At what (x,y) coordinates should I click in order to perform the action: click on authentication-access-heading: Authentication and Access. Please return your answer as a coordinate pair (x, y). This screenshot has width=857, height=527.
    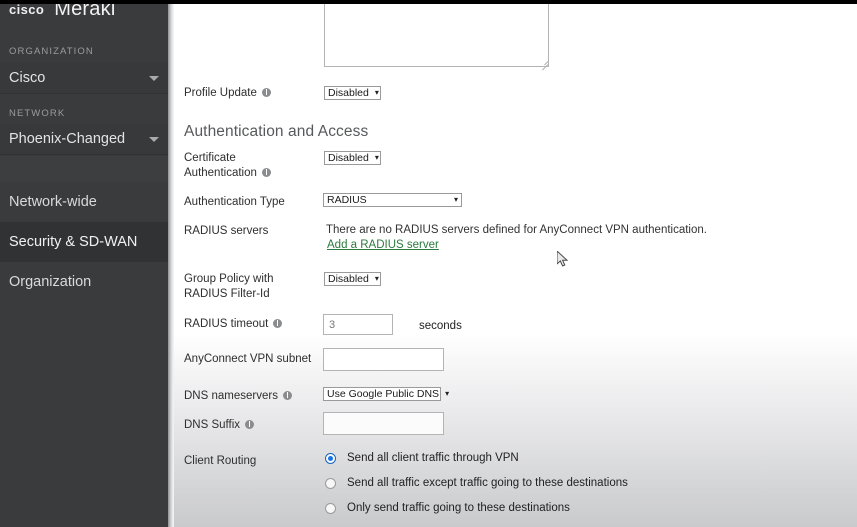
    Looking at the image, I should click on (276, 131).